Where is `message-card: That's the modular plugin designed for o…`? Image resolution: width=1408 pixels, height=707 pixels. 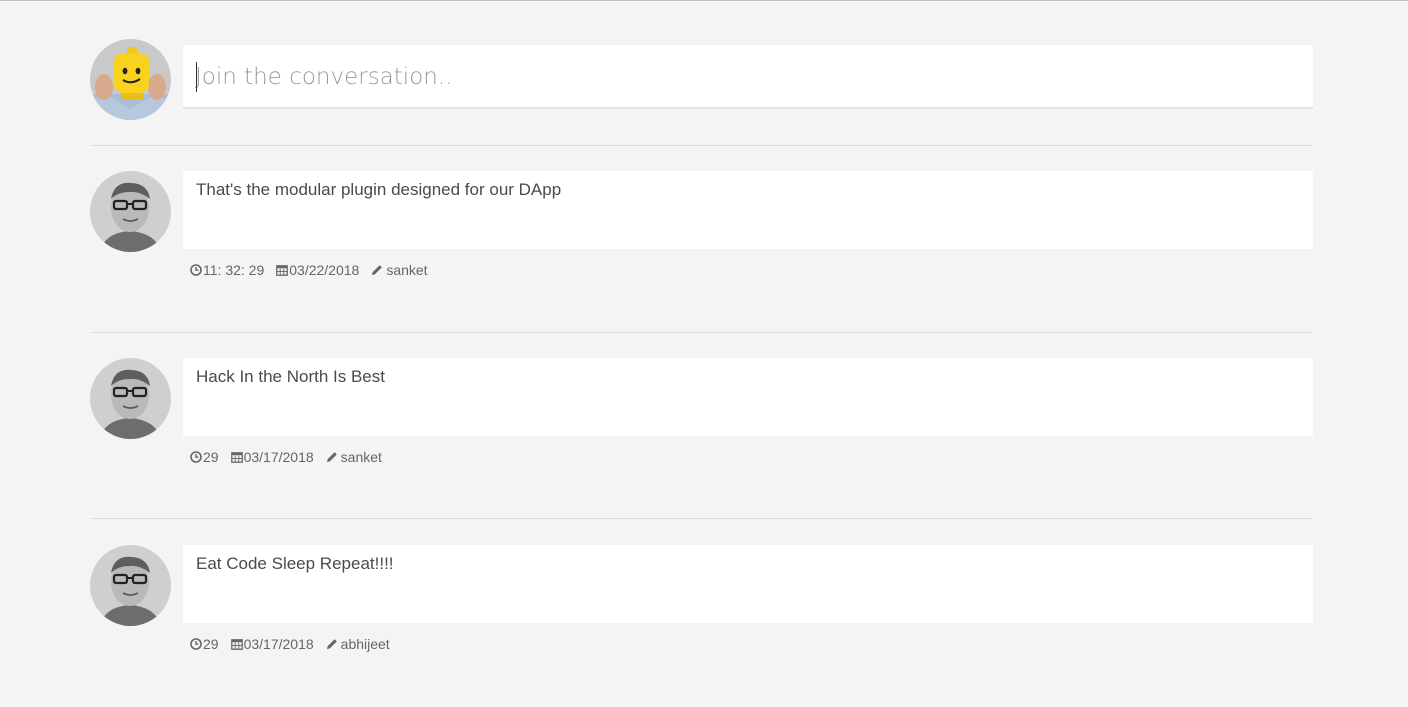 message-card: That's the modular plugin designed for o… is located at coordinates (748, 210).